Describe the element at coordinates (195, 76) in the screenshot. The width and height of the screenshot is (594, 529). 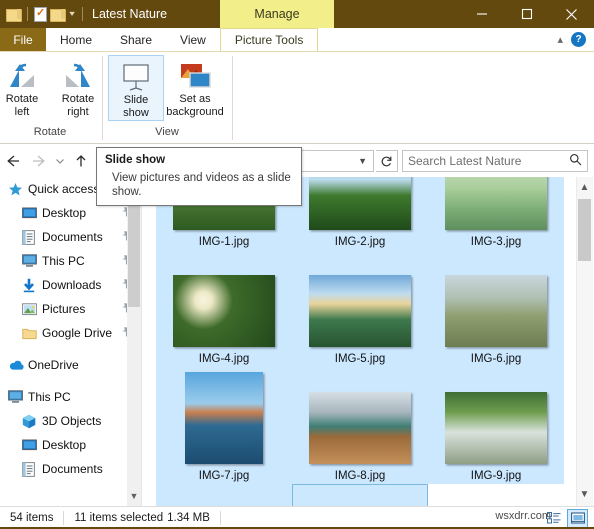
I see `set-background-icon` at that location.